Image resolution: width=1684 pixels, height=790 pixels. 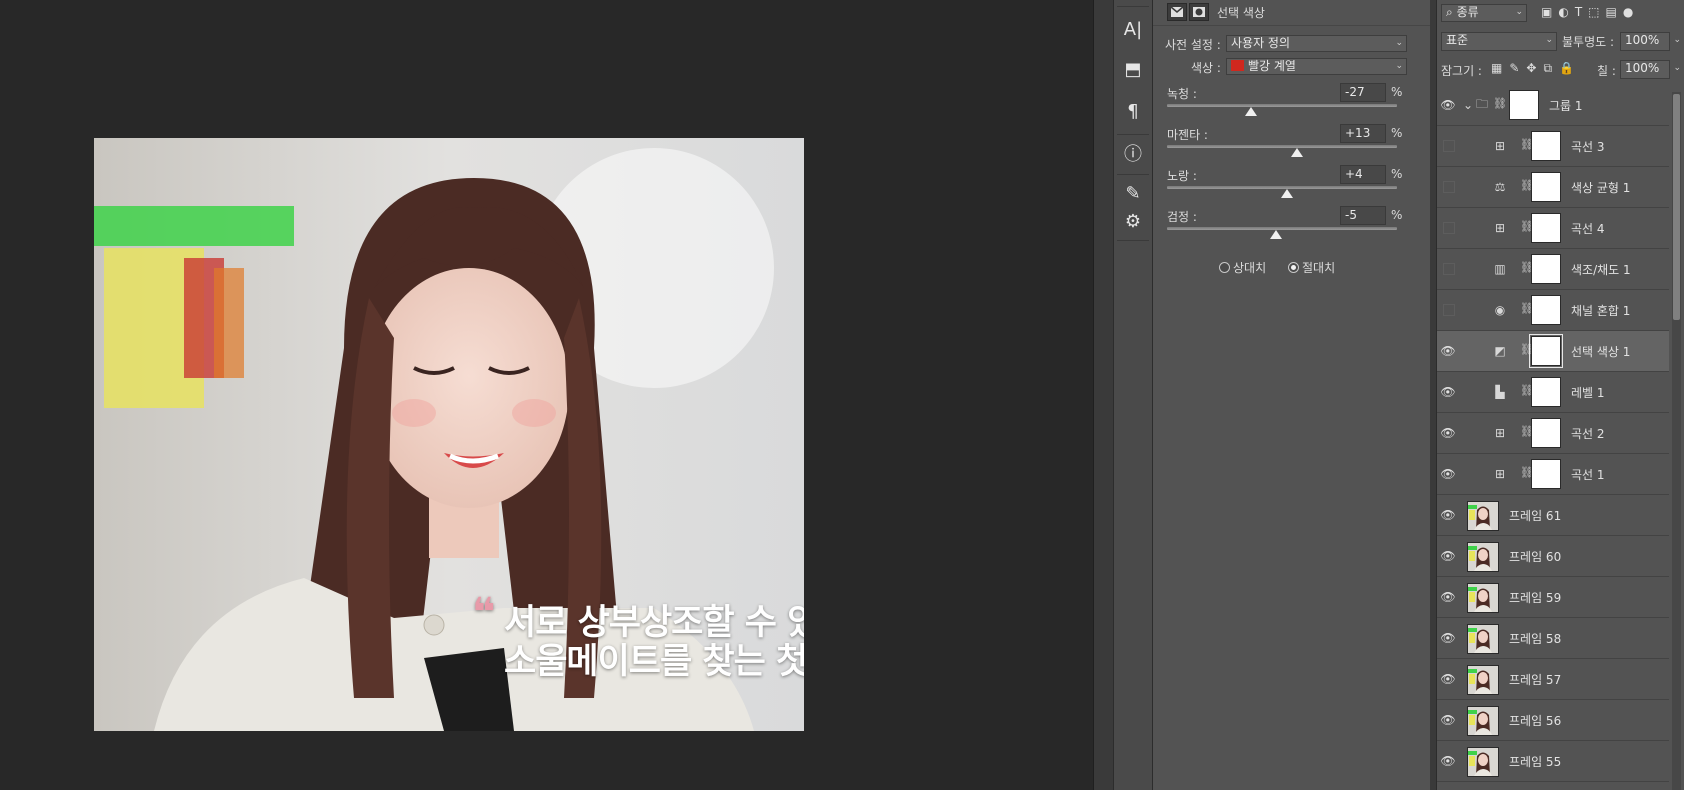 What do you see at coordinates (1133, 69) in the screenshot?
I see `glyphs-panel-button: ⬒` at bounding box center [1133, 69].